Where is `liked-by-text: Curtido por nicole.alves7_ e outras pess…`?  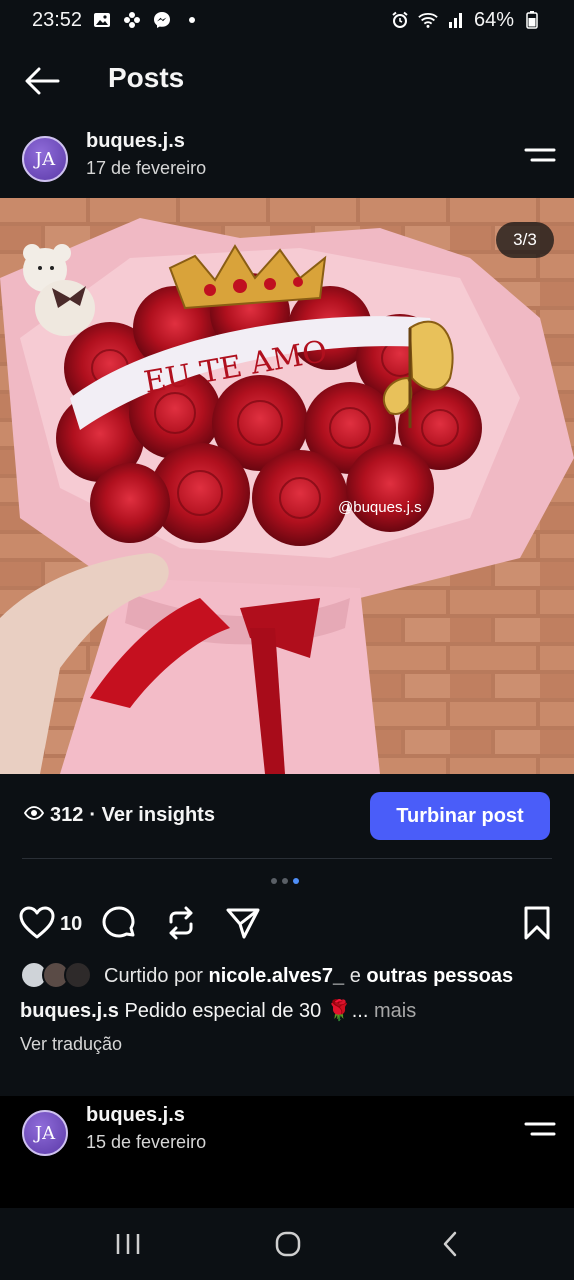 liked-by-text: Curtido por nicole.alves7_ e outras pess… is located at coordinates (309, 975).